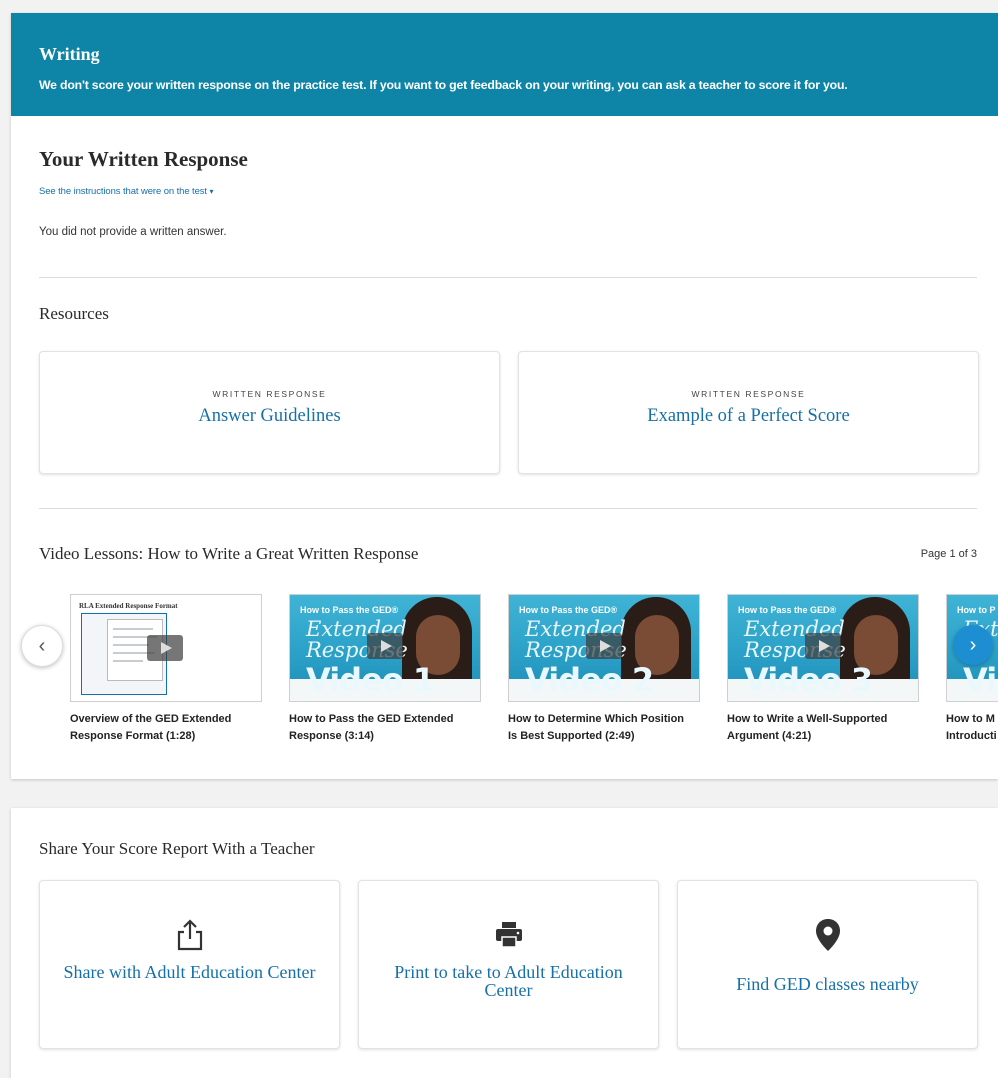  What do you see at coordinates (948, 554) in the screenshot?
I see `page-indicator: Page 1 of 3` at bounding box center [948, 554].